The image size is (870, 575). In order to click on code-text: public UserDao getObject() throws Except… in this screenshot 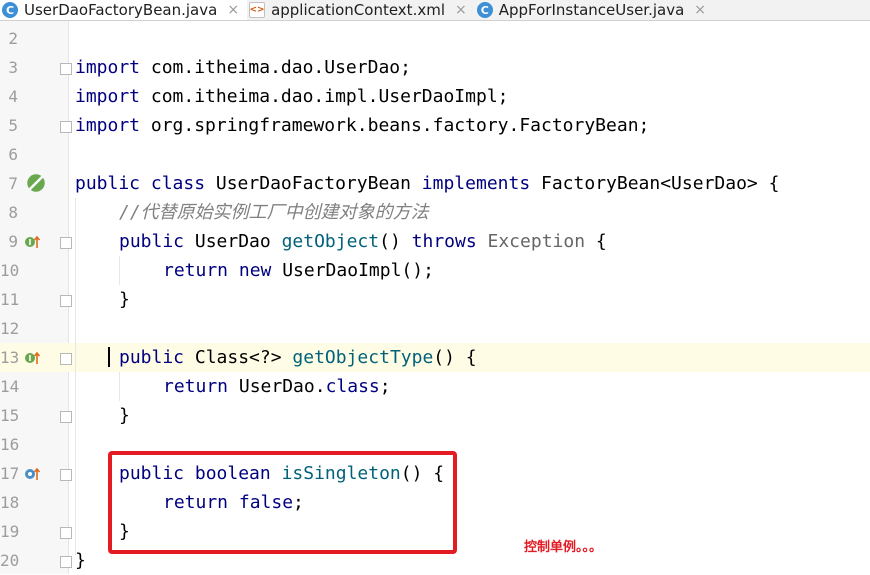, I will do `click(363, 241)`.